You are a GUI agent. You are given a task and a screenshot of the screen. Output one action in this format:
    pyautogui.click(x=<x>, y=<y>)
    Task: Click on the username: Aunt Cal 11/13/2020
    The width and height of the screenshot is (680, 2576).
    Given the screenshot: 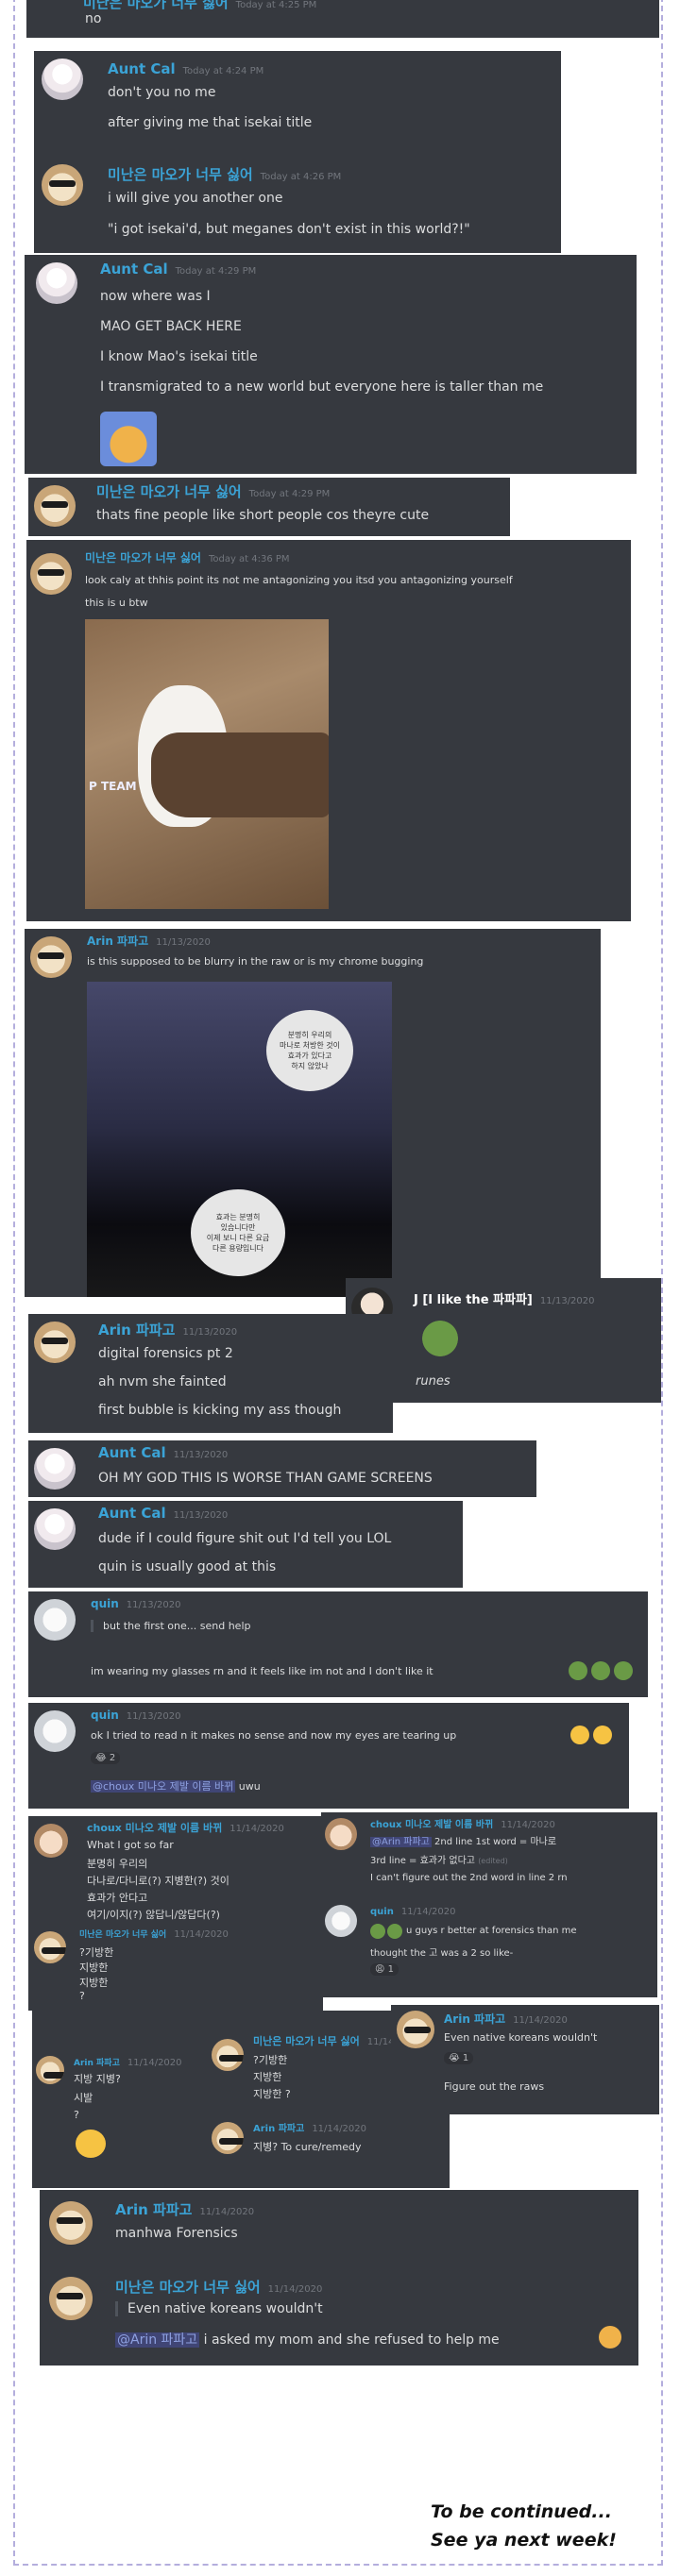 What is the action you would take?
    pyautogui.click(x=163, y=1514)
    